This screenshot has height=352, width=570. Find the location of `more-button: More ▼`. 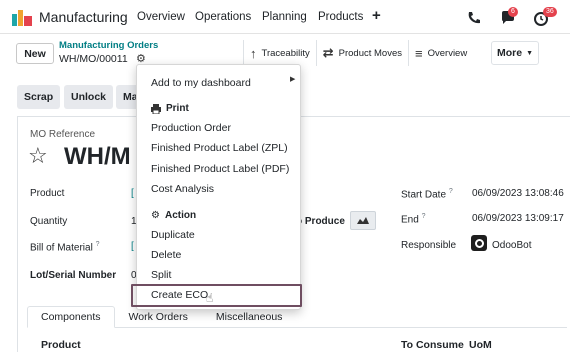

more-button: More ▼ is located at coordinates (515, 53).